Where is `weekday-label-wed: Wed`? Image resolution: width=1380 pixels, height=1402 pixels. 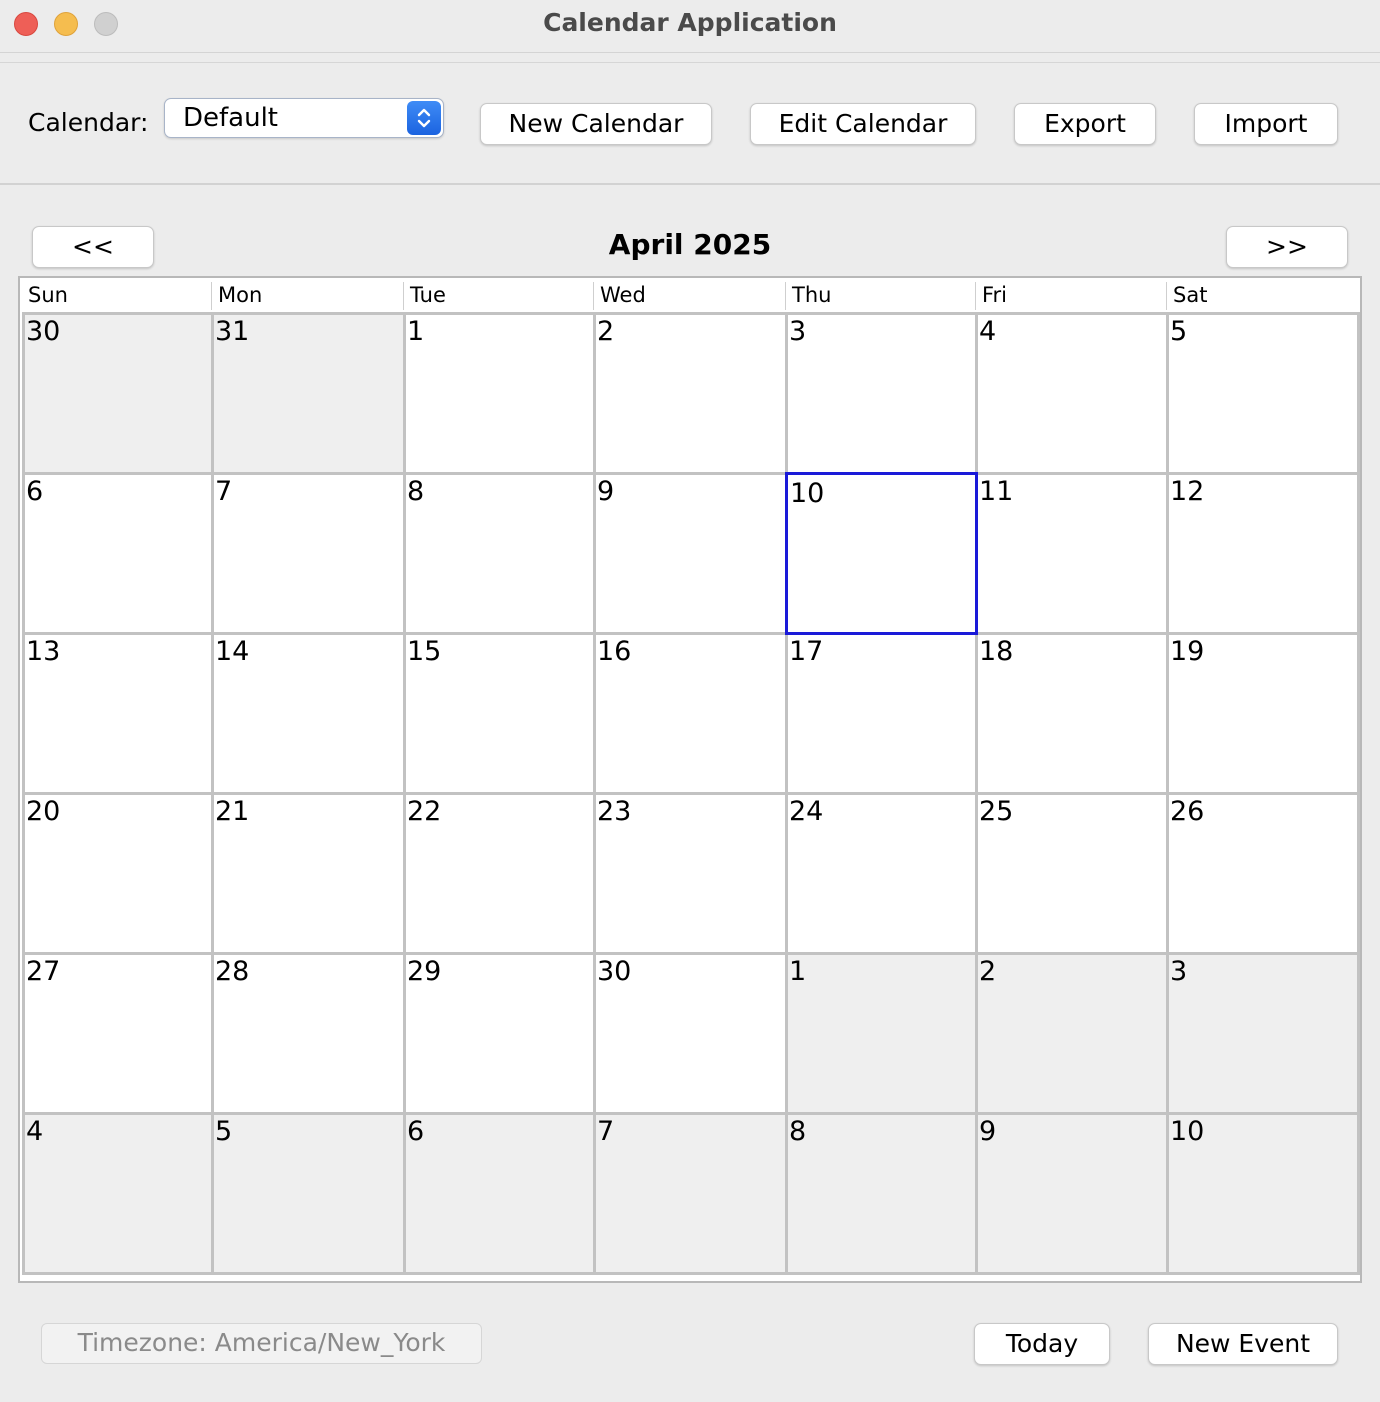
weekday-label-wed: Wed is located at coordinates (689, 296).